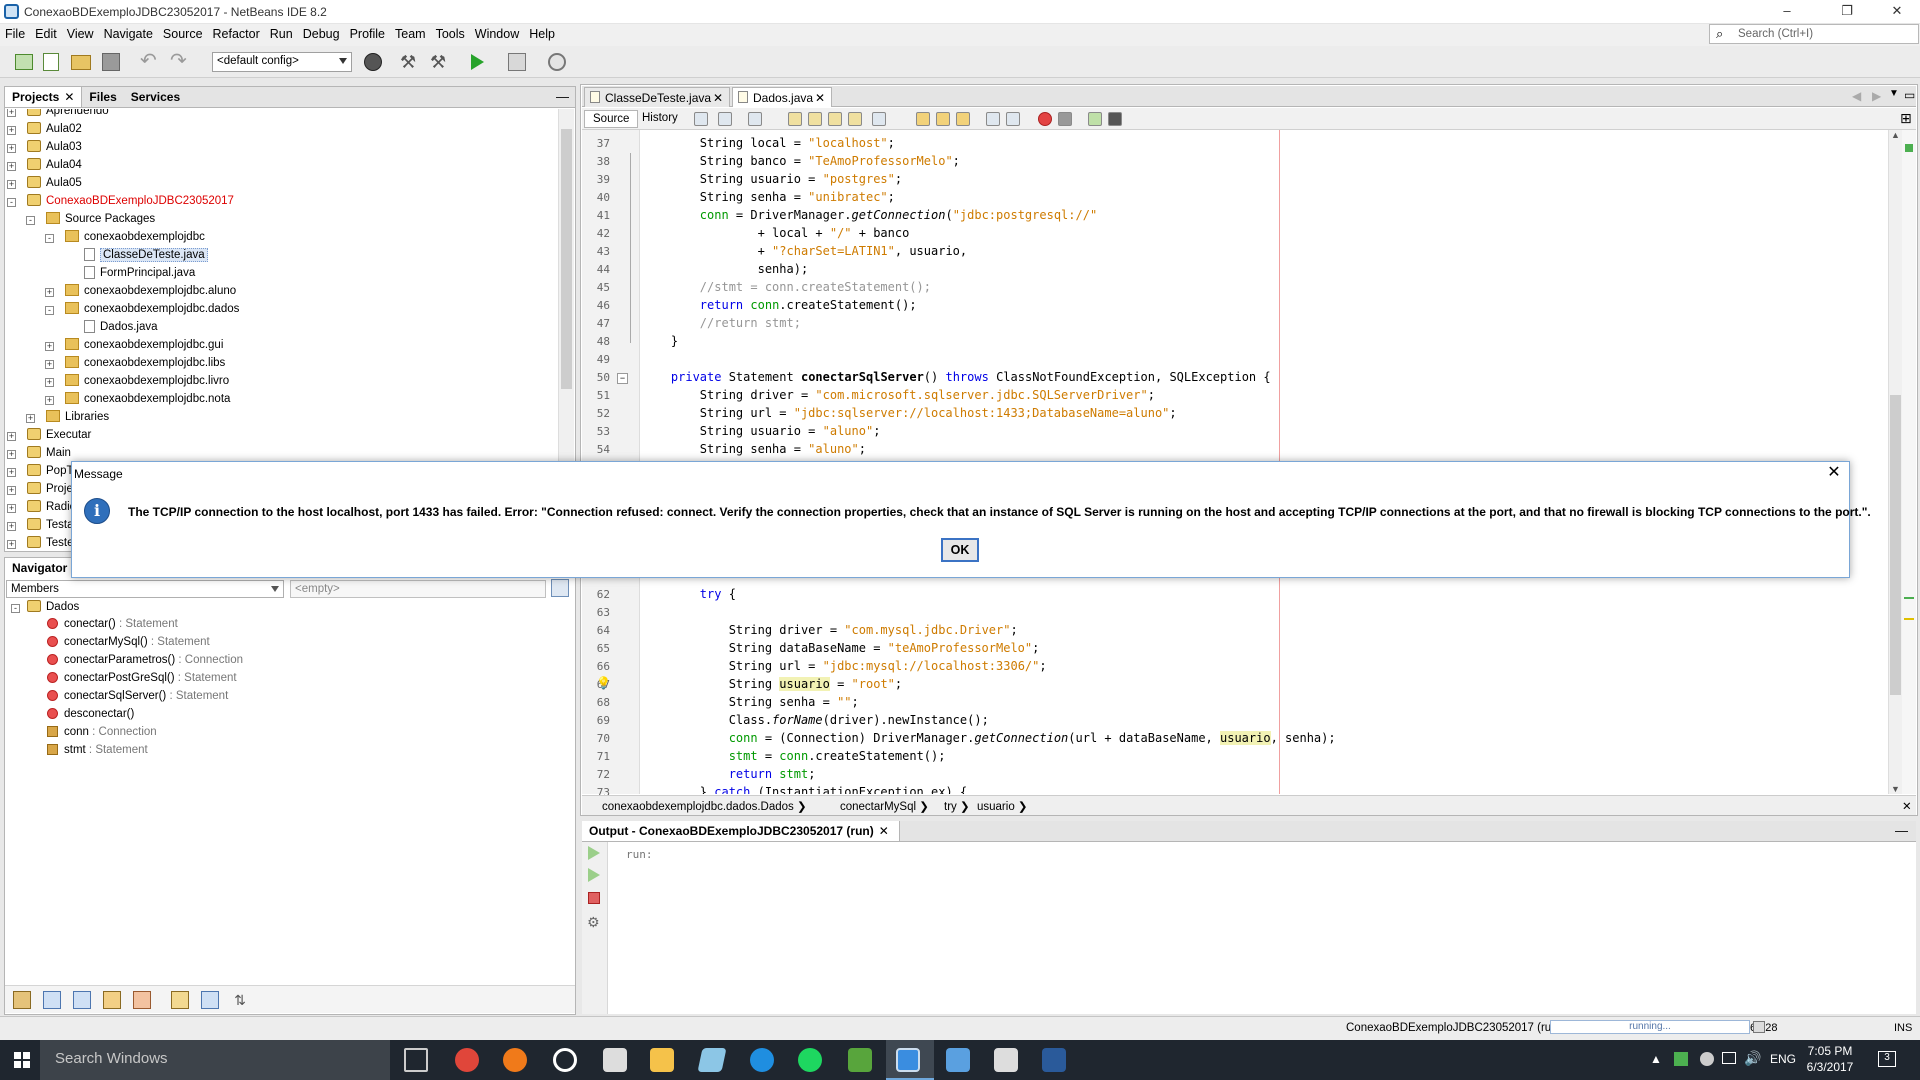 The height and width of the screenshot is (1080, 1920). I want to click on breadcrumb-item: usuario ❯, so click(1002, 806).